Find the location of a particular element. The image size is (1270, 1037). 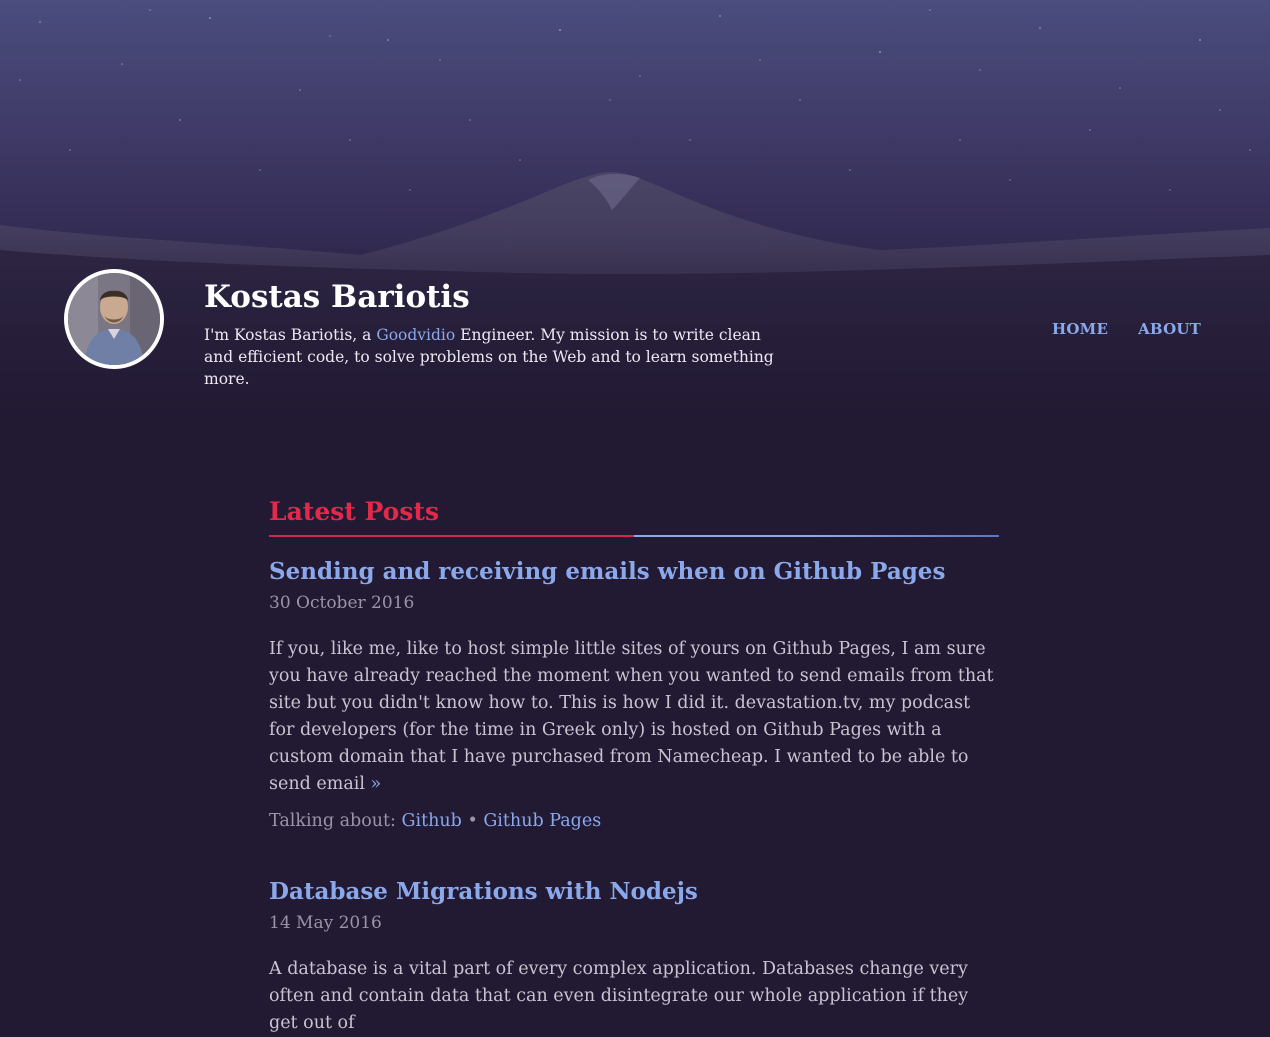

post-tags: Talking about: Github • Github Pages is located at coordinates (634, 821).